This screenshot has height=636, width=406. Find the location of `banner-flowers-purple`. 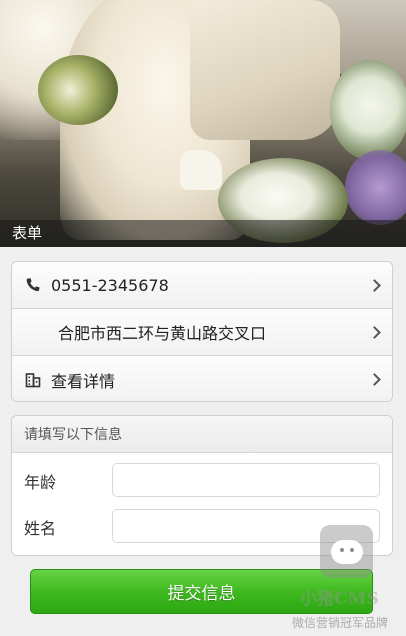

banner-flowers-purple is located at coordinates (375, 187).